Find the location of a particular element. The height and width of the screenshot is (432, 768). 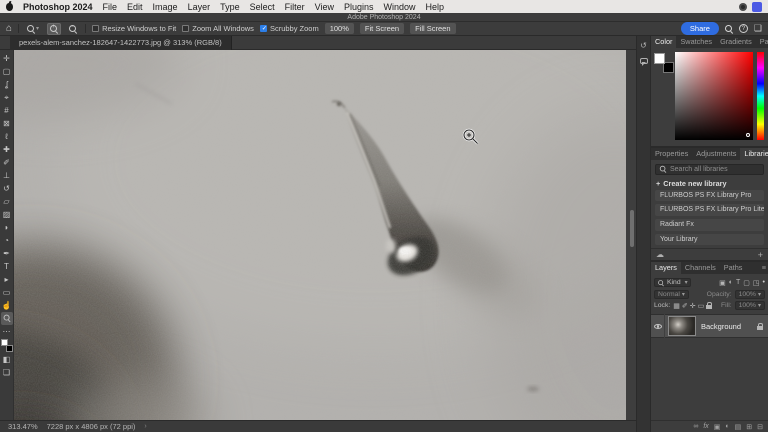

path-selection-tool: ▸ is located at coordinates (7, 279).